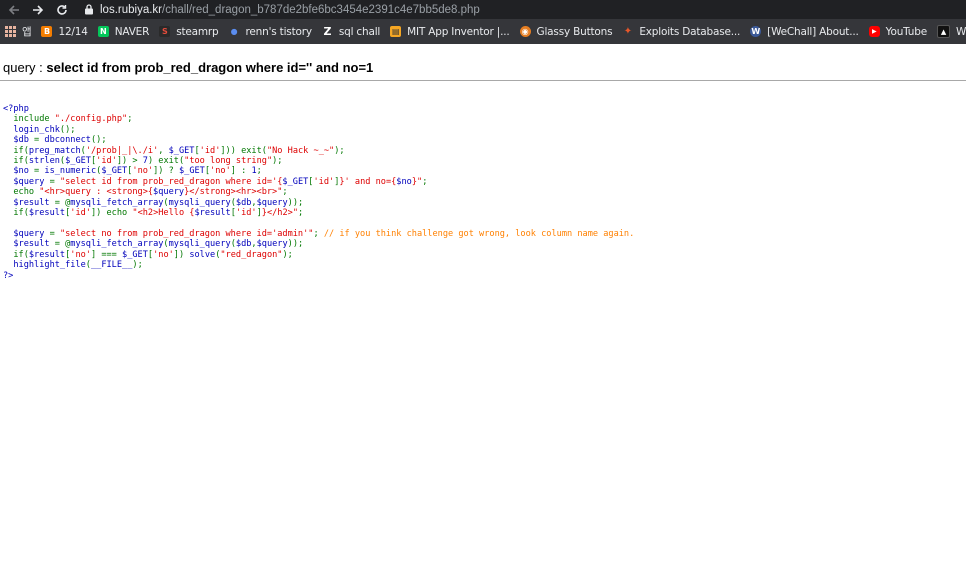 Image resolution: width=966 pixels, height=571 pixels. What do you see at coordinates (18, 31) in the screenshot?
I see `bookmark-apps: 앱` at bounding box center [18, 31].